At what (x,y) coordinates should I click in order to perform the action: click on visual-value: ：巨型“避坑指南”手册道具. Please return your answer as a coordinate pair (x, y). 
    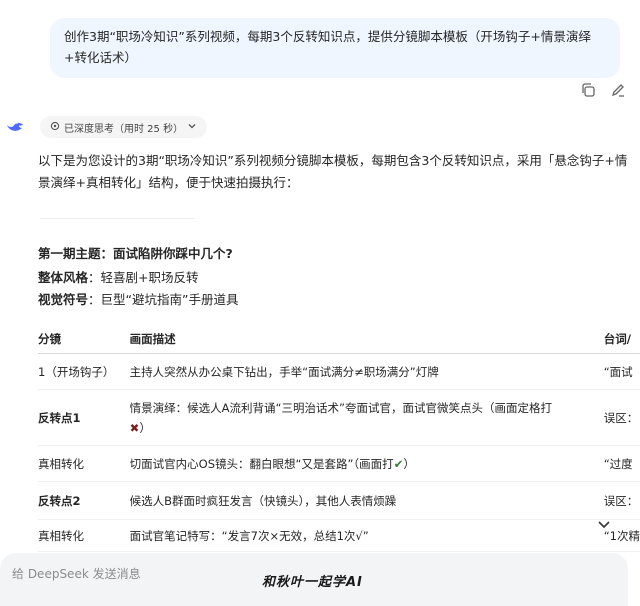
    Looking at the image, I should click on (163, 299).